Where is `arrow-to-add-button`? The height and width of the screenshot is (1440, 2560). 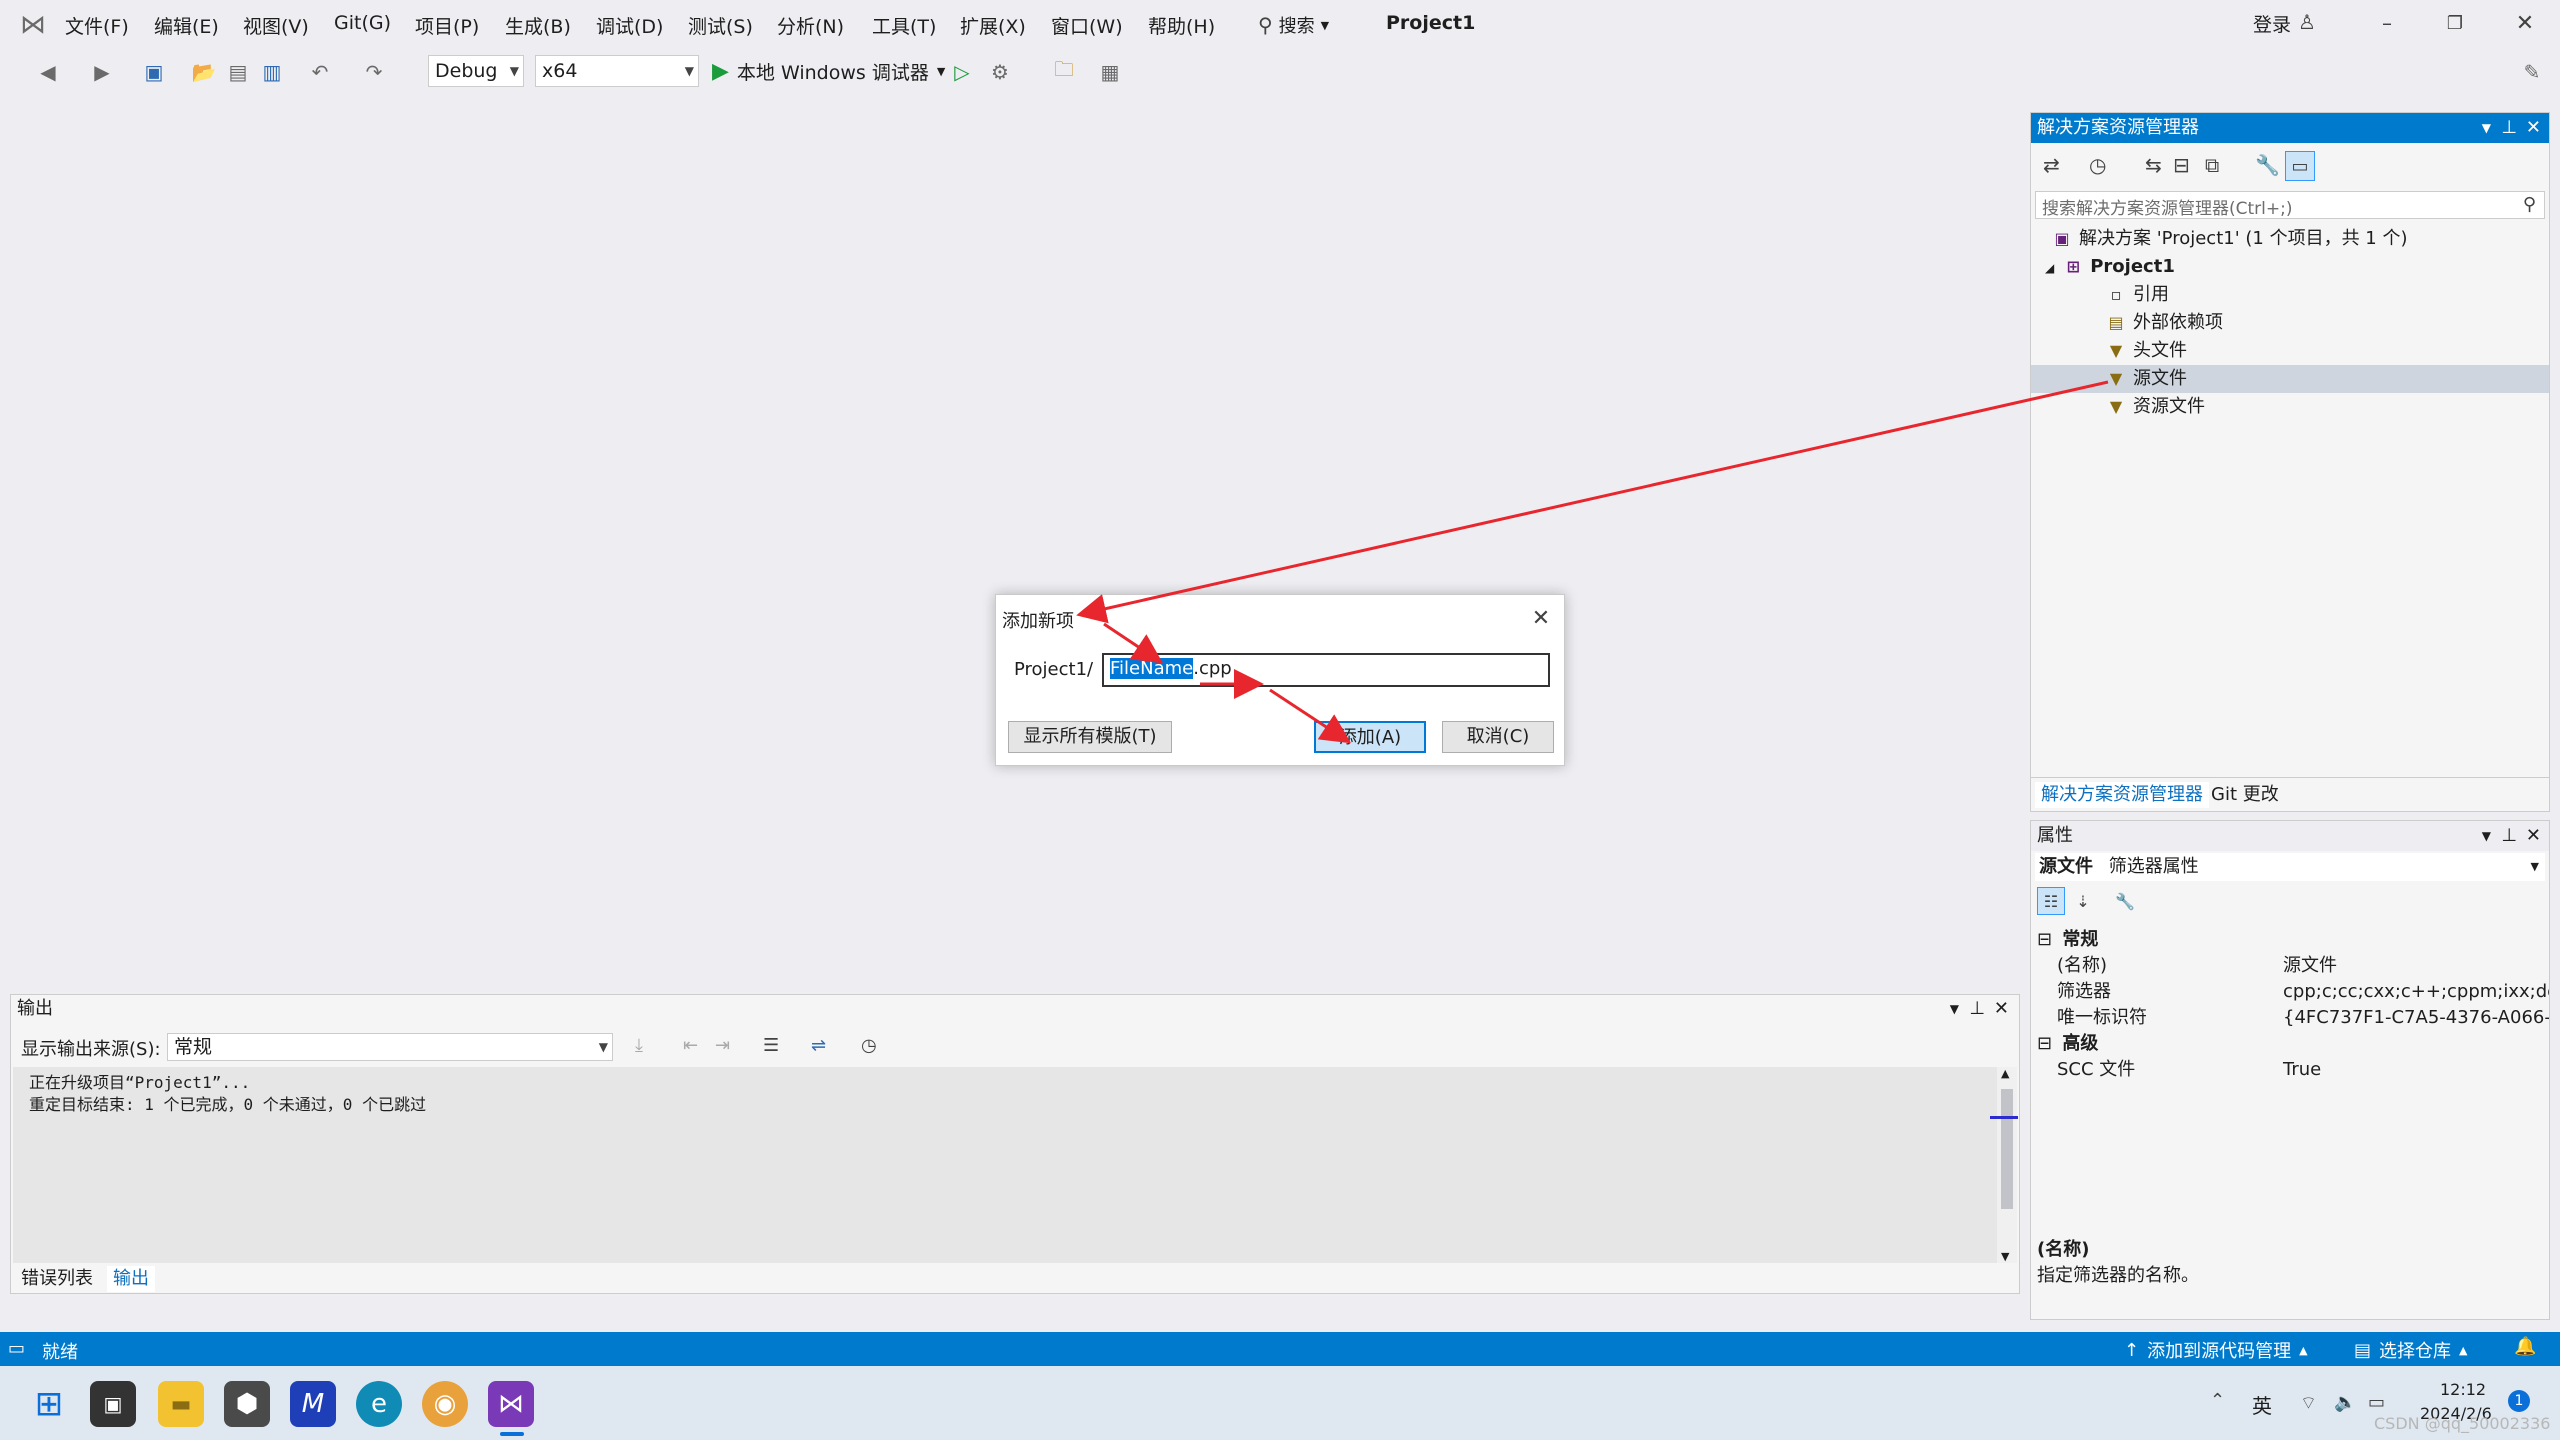 arrow-to-add-button is located at coordinates (1310, 716).